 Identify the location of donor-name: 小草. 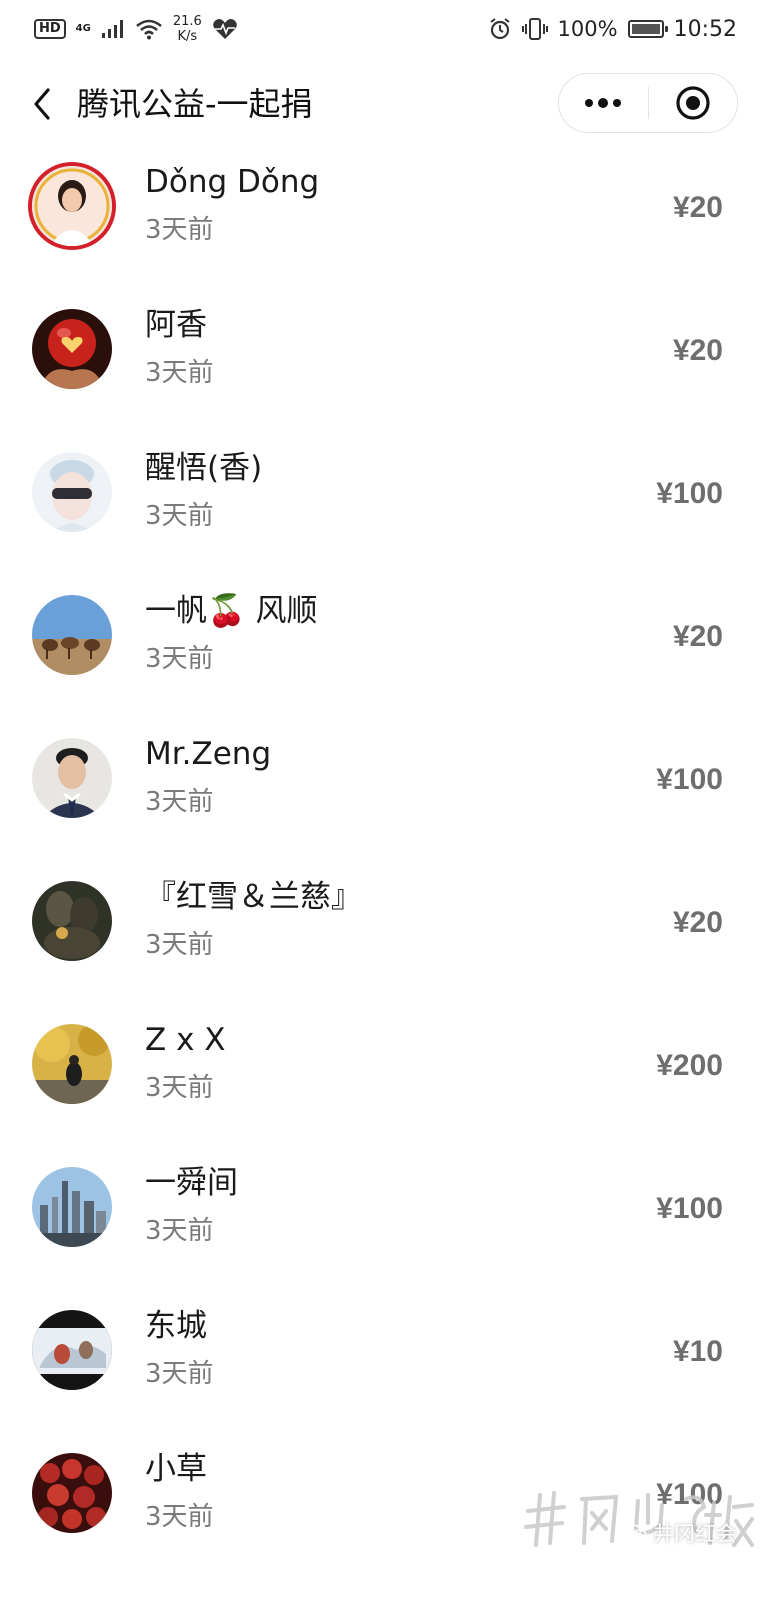
(176, 1469).